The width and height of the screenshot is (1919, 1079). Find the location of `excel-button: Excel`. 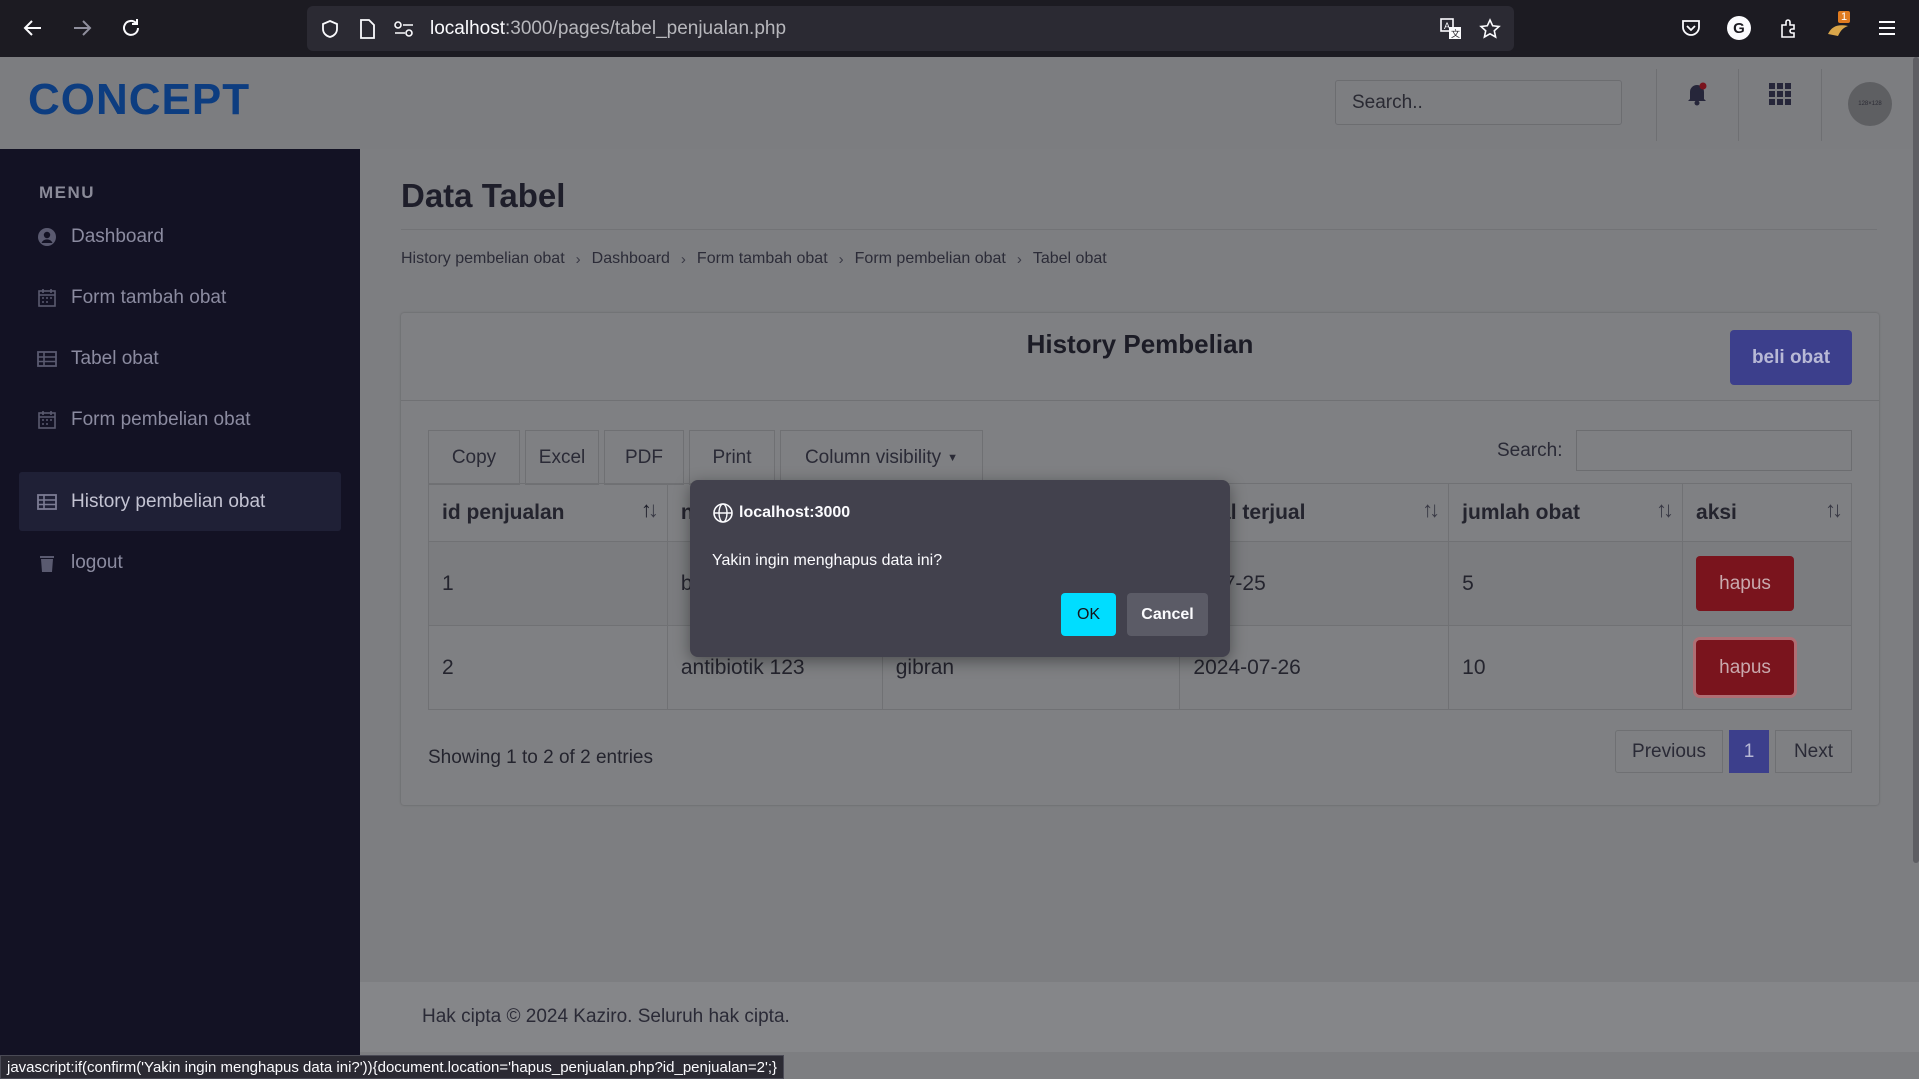

excel-button: Excel is located at coordinates (562, 457).